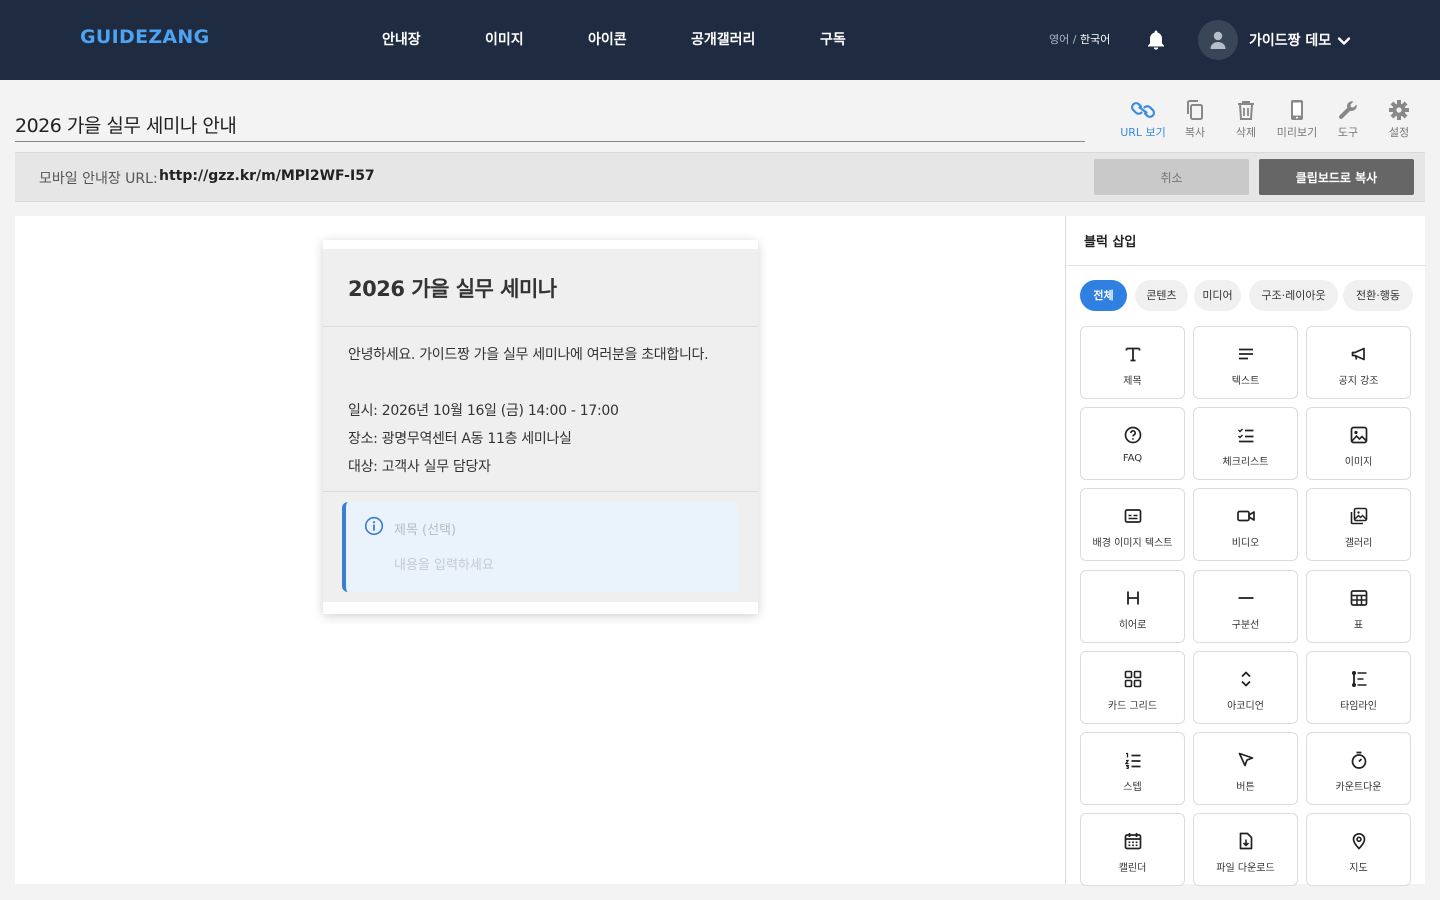  Describe the element at coordinates (1059, 39) in the screenshot. I see `lang-english: 영어` at that location.